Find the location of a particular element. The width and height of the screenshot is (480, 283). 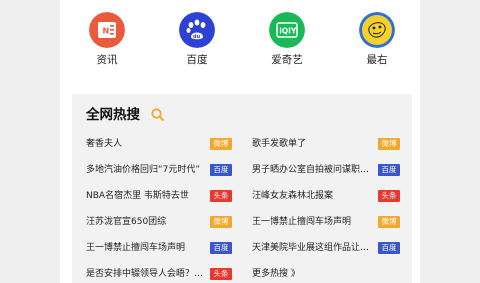

svg-text: iQIY is located at coordinates (288, 31).